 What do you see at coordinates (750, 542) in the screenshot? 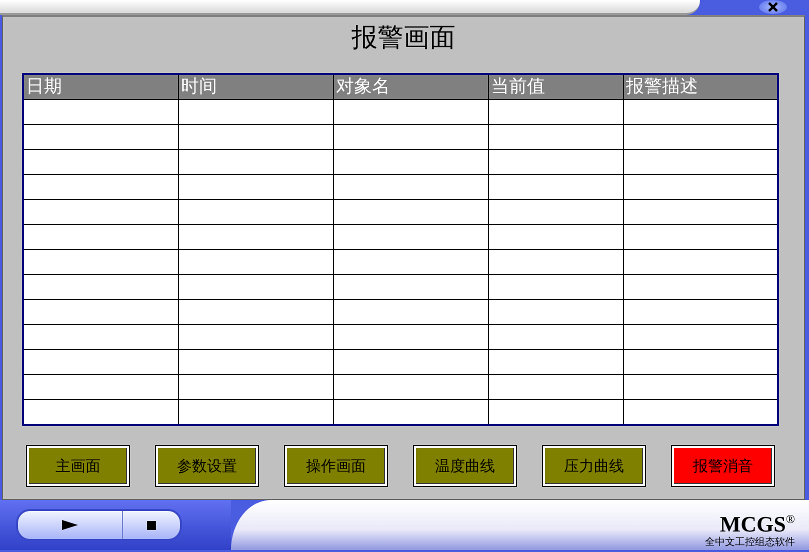
I see `logo-tagline: 全中文工控组态软件` at bounding box center [750, 542].